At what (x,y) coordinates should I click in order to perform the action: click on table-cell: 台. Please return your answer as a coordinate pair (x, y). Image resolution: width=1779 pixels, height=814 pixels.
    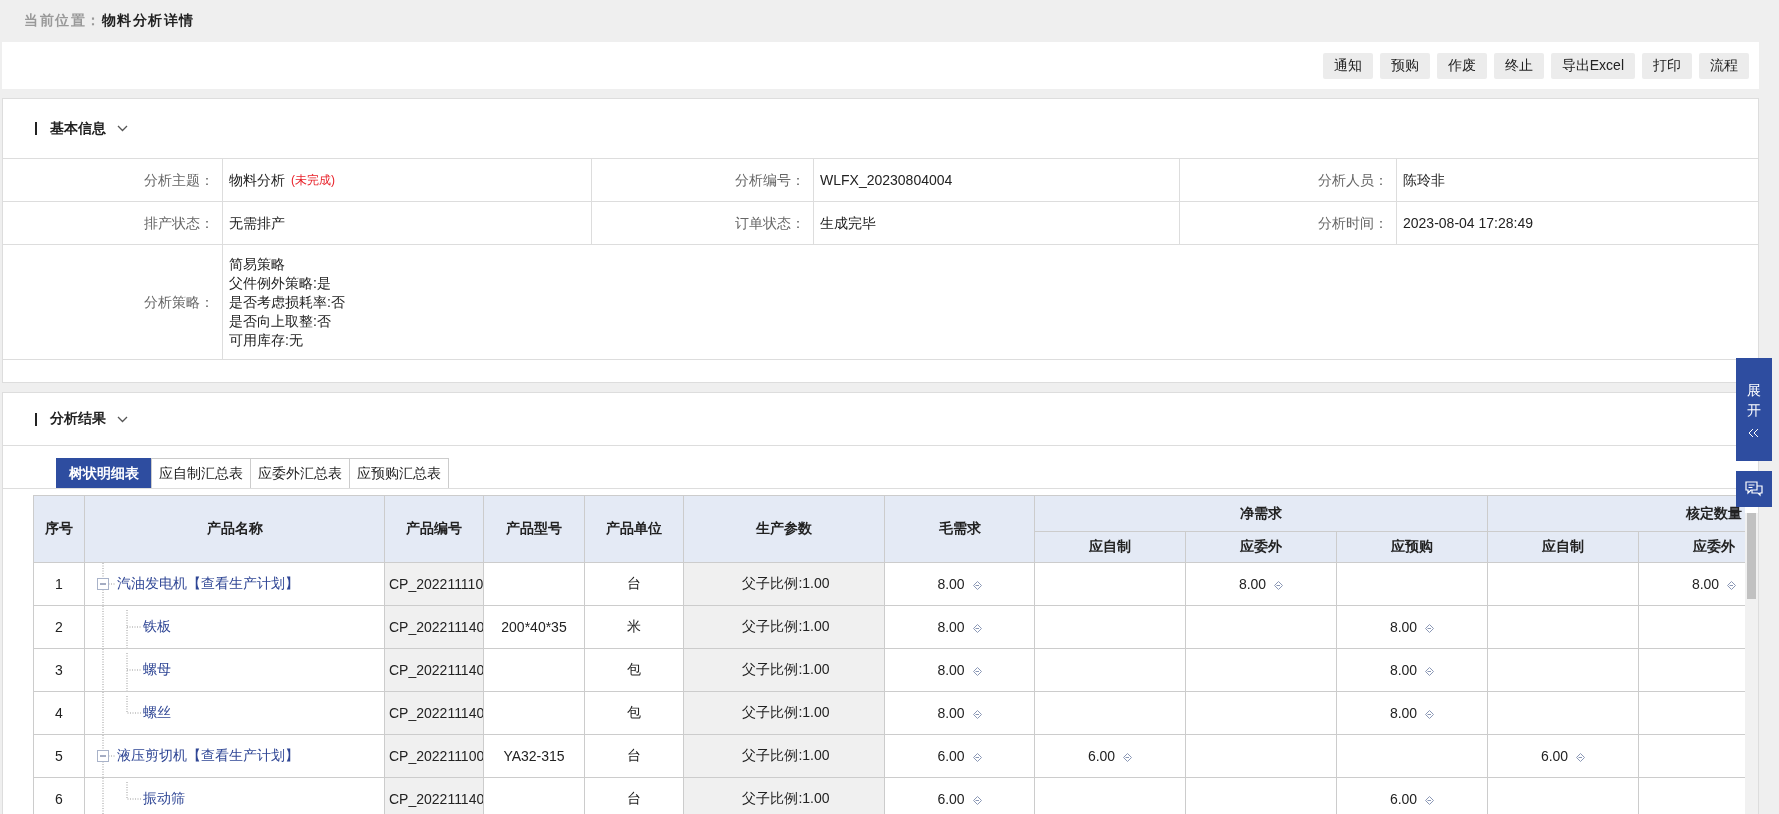
    Looking at the image, I should click on (634, 584).